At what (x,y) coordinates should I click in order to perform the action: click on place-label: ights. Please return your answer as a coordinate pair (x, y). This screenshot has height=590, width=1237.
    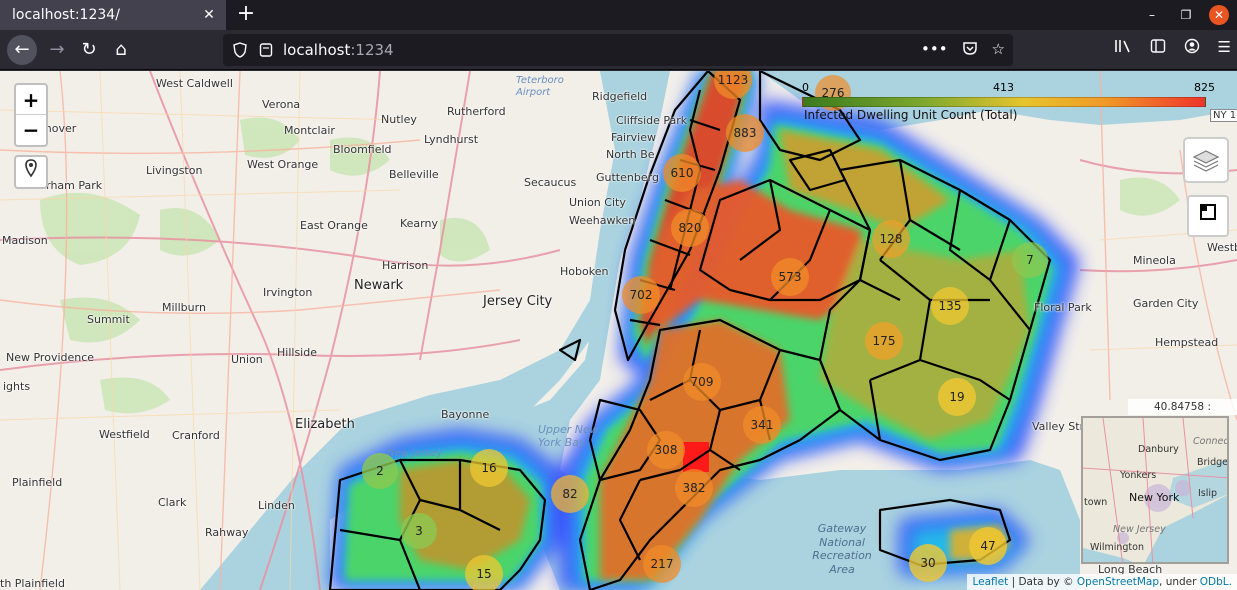
    Looking at the image, I should click on (17, 386).